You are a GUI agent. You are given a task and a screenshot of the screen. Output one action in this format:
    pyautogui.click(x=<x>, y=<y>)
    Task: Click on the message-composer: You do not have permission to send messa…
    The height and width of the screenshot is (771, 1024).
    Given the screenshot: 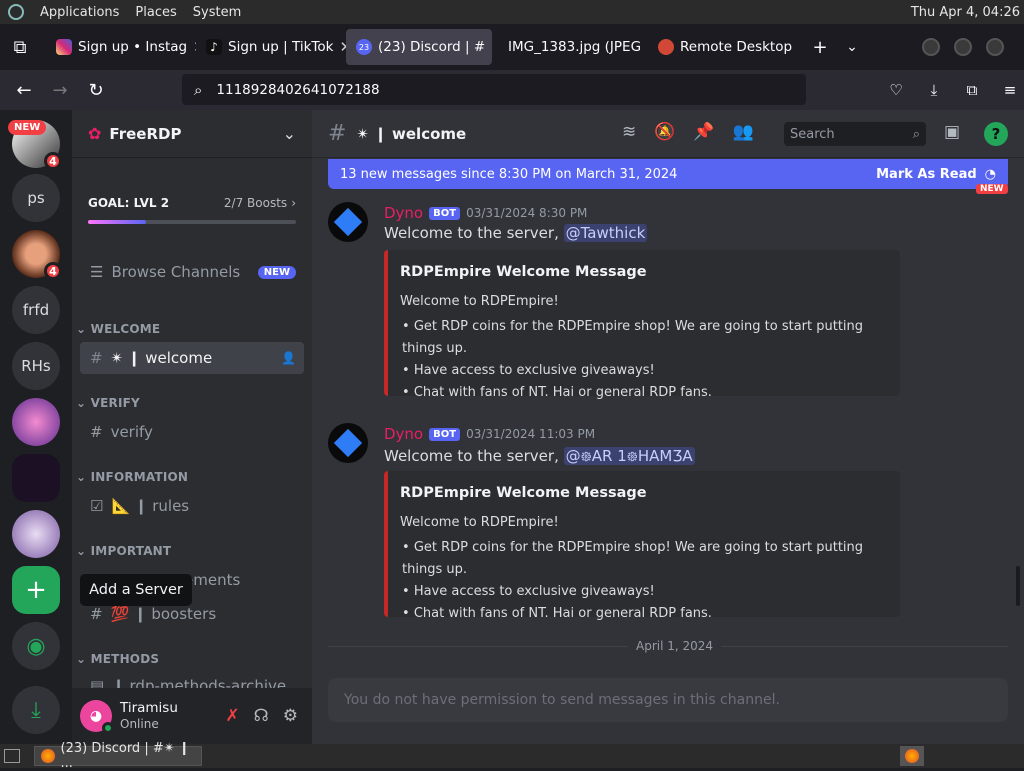 What is the action you would take?
    pyautogui.click(x=668, y=700)
    